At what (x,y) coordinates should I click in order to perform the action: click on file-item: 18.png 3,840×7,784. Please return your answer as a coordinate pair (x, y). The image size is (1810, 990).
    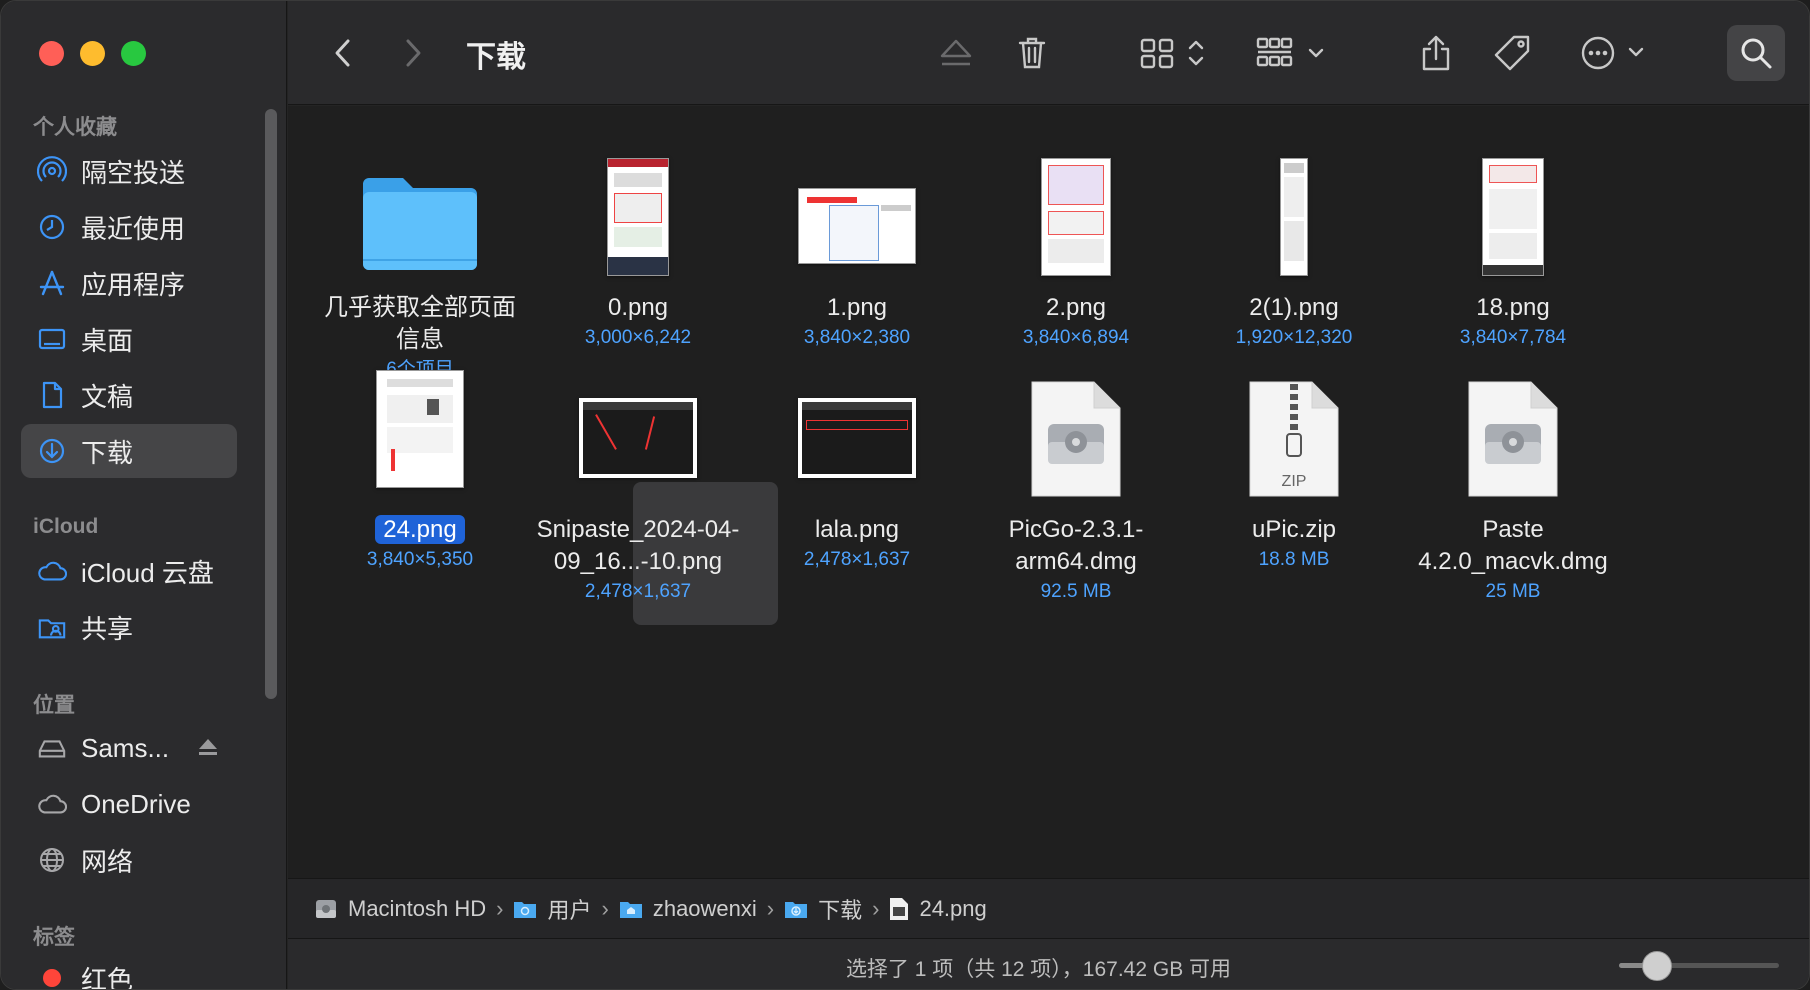
    Looking at the image, I should click on (1513, 244).